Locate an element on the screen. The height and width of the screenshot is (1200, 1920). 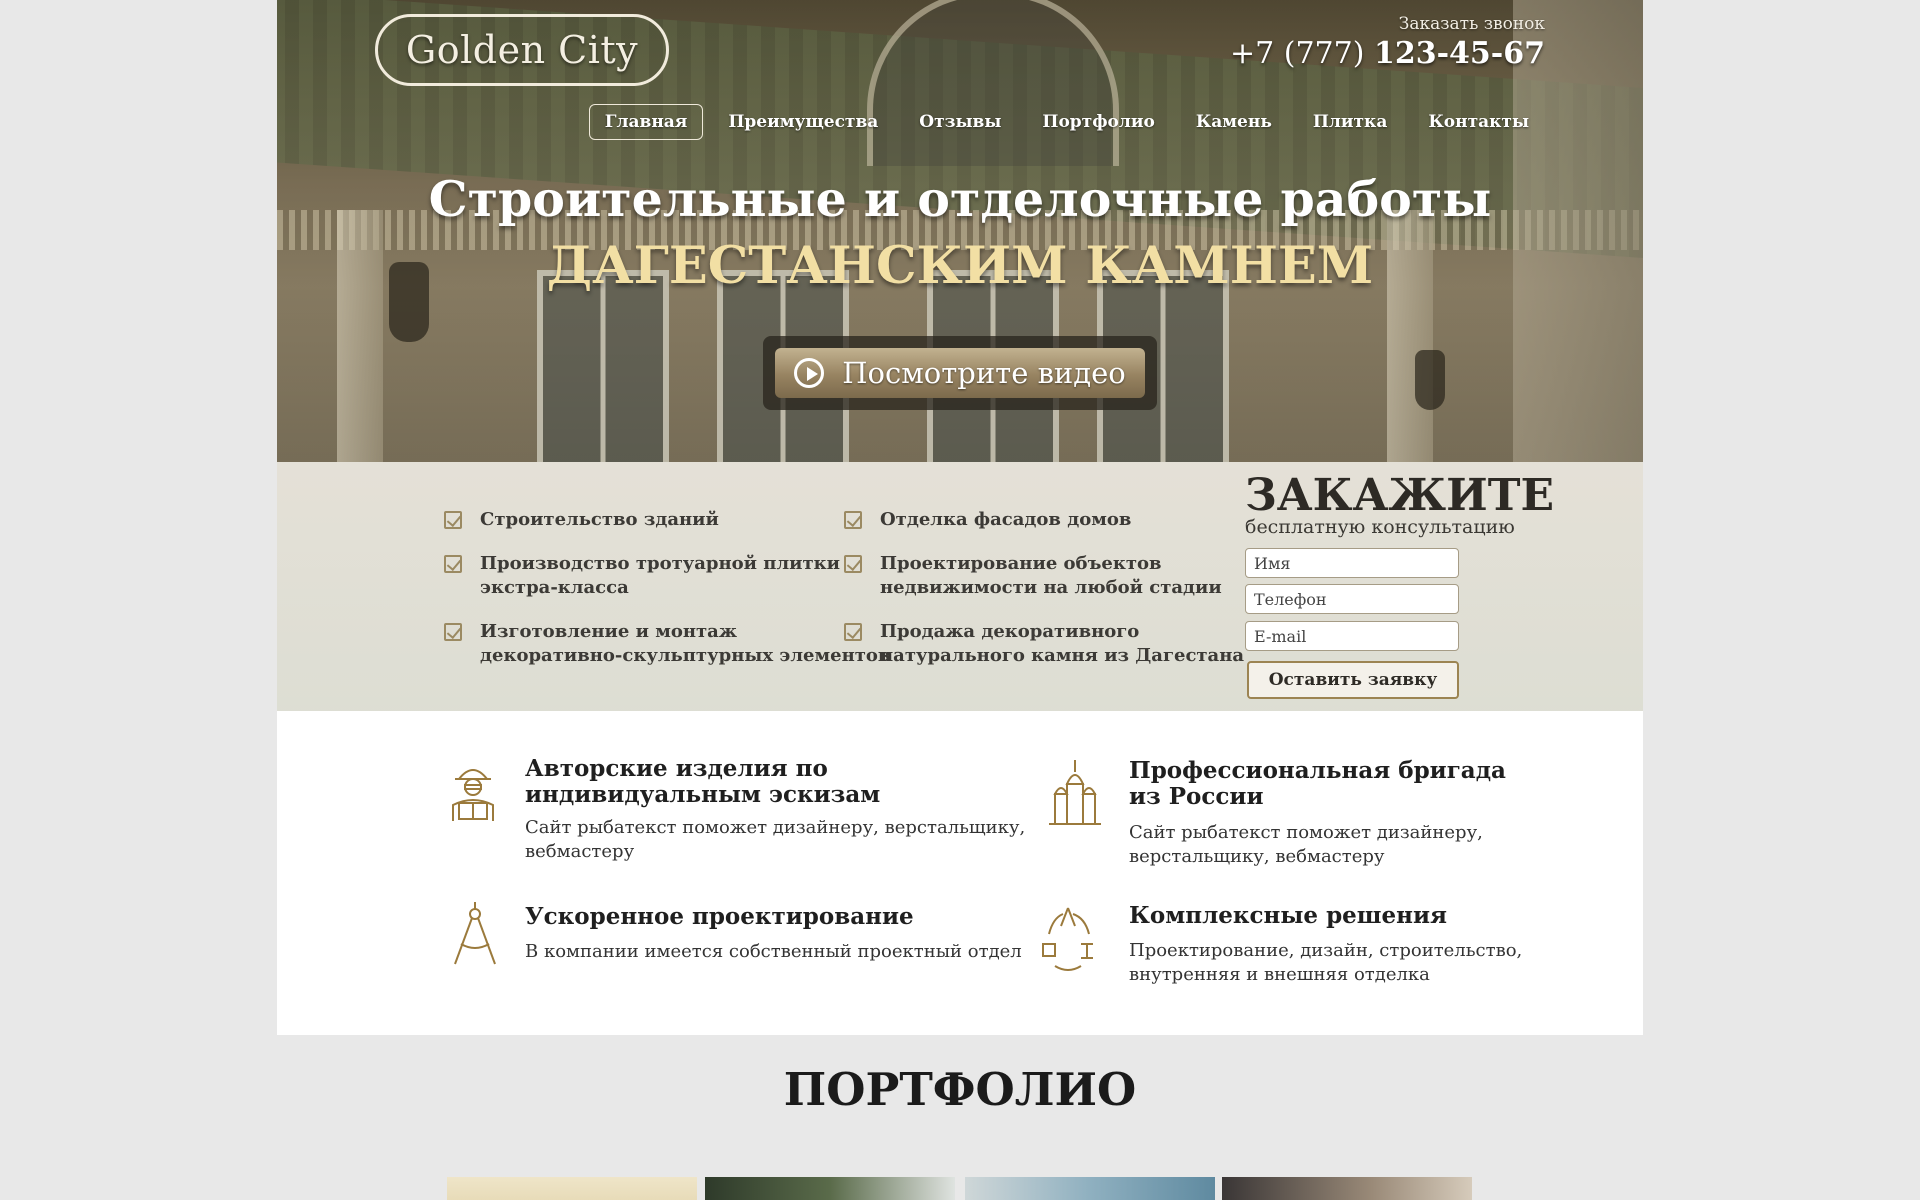
logo: Golden City is located at coordinates (522, 50).